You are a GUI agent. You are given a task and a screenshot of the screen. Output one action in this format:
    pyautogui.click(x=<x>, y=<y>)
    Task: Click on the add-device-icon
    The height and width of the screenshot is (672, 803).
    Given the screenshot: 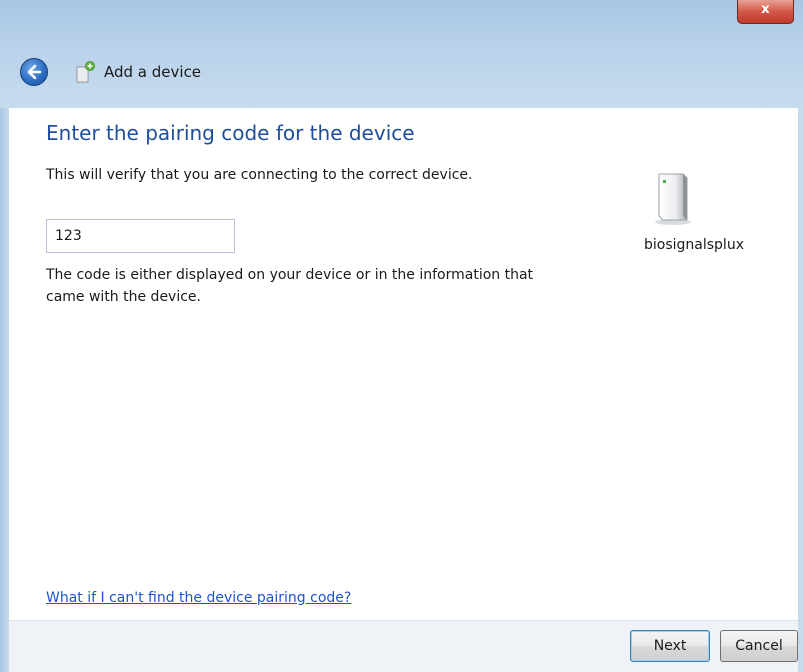 What is the action you would take?
    pyautogui.click(x=85, y=72)
    